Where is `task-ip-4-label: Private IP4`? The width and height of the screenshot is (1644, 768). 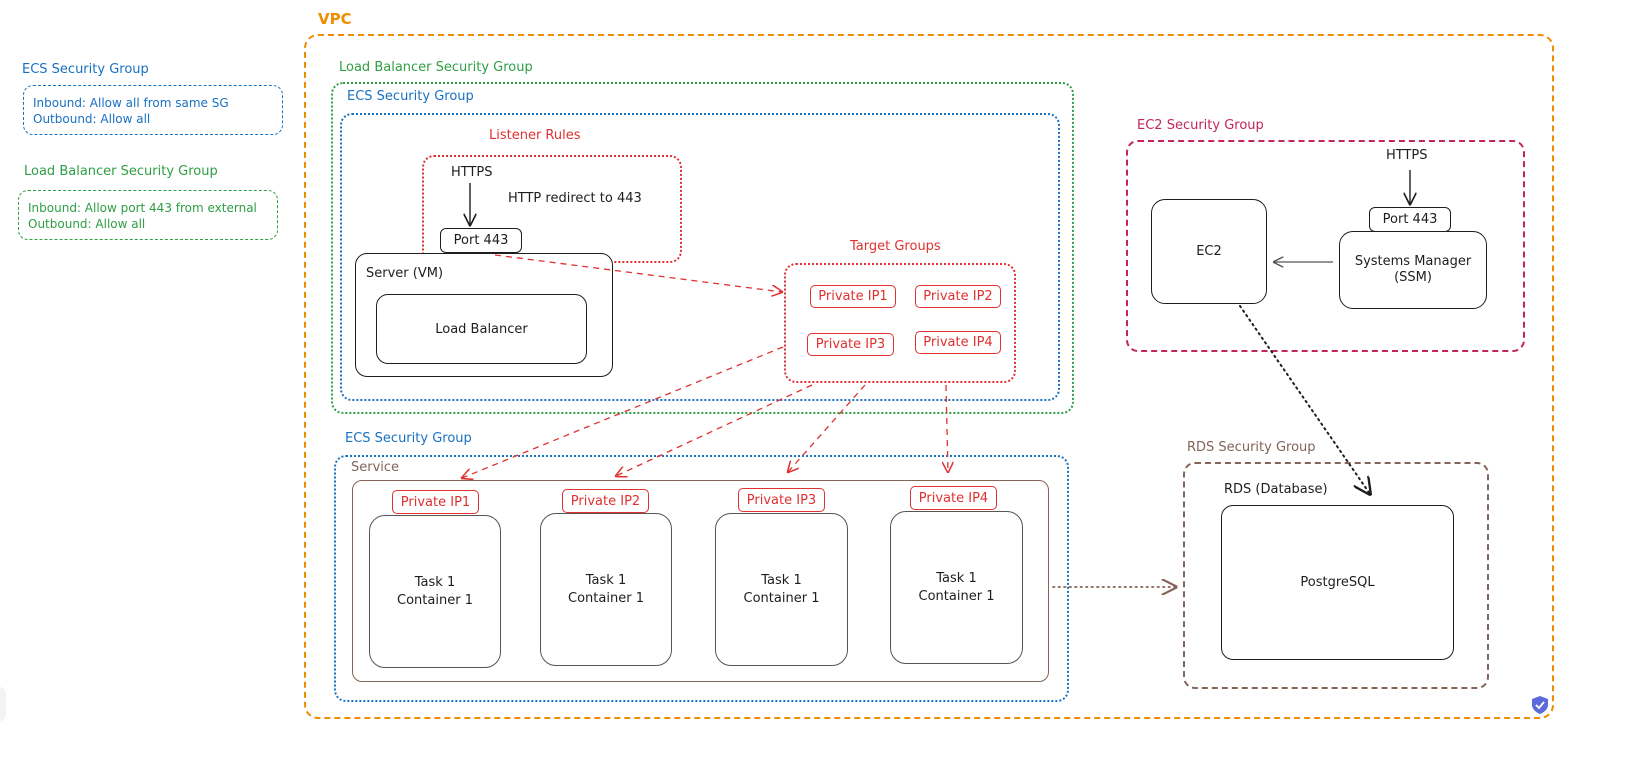 task-ip-4-label: Private IP4 is located at coordinates (953, 498).